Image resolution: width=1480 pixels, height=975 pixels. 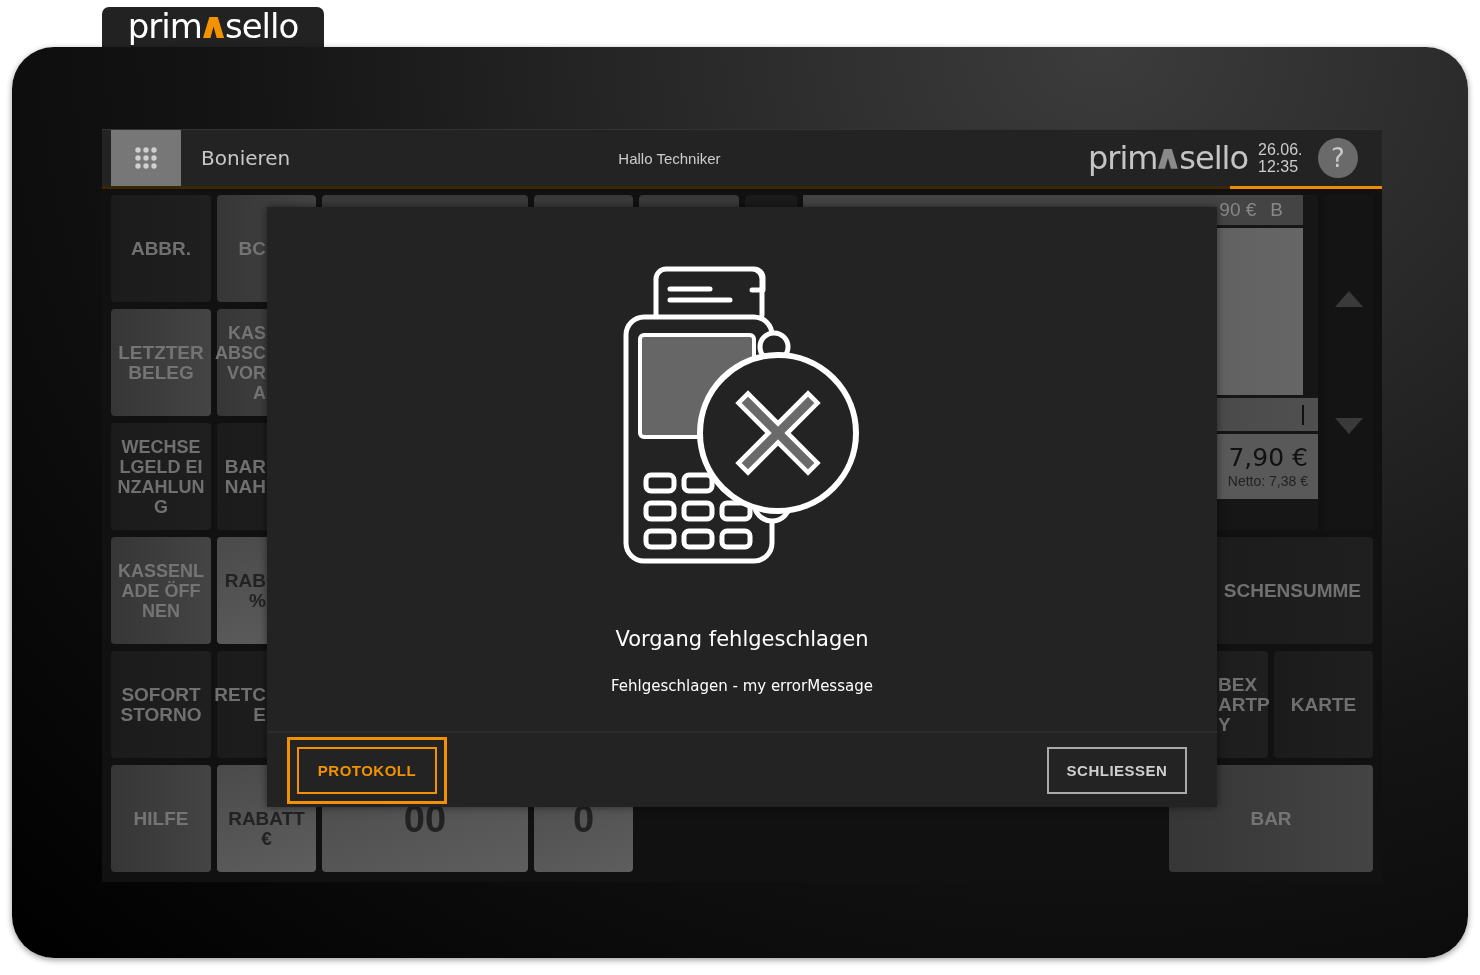 What do you see at coordinates (161, 248) in the screenshot?
I see `key-button: ABBR.` at bounding box center [161, 248].